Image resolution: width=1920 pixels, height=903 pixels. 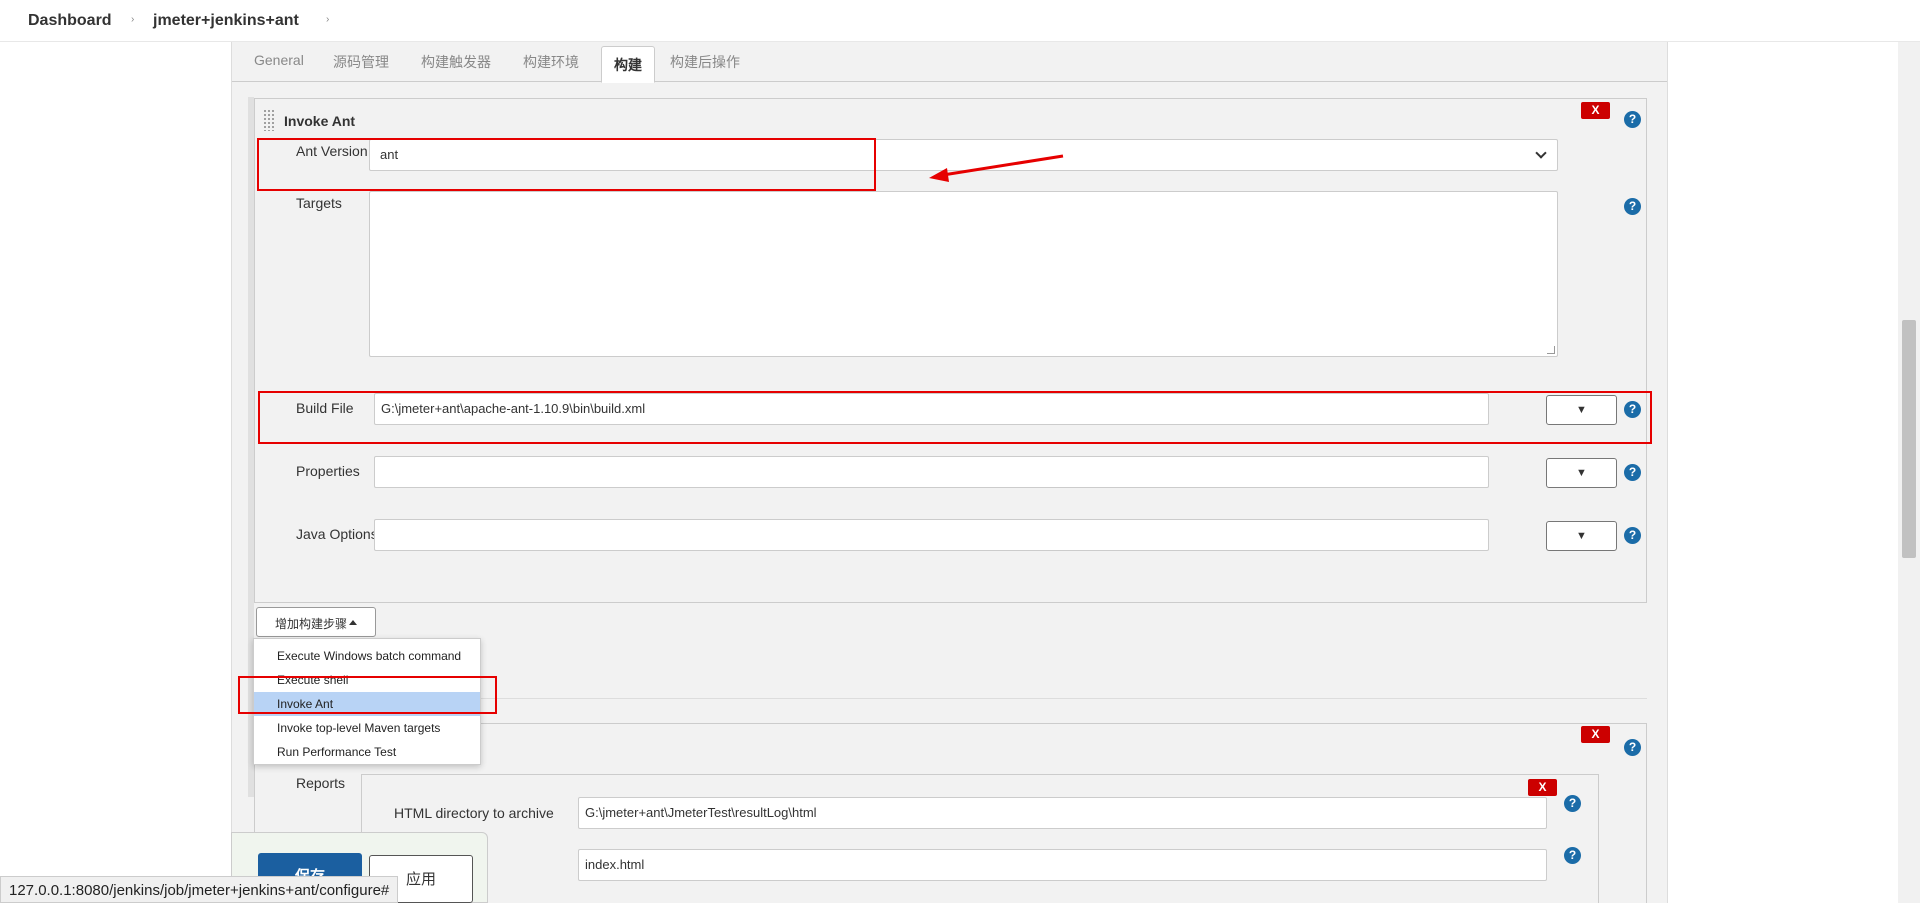 What do you see at coordinates (949, 62) in the screenshot?
I see `config-tabs: General 源码管理 构建触发器 构建环境 构建 构建后操作` at bounding box center [949, 62].